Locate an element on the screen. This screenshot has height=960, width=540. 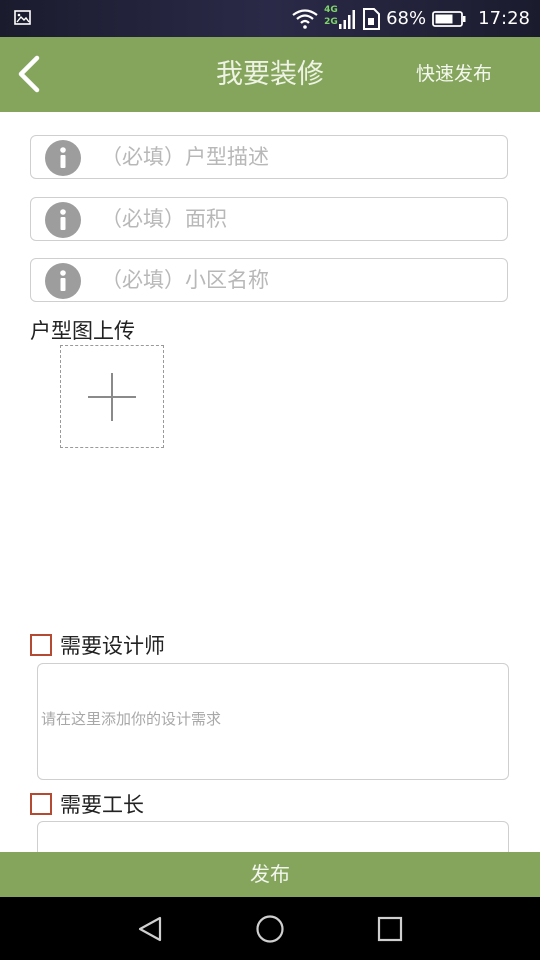
community-field is located at coordinates (269, 280).